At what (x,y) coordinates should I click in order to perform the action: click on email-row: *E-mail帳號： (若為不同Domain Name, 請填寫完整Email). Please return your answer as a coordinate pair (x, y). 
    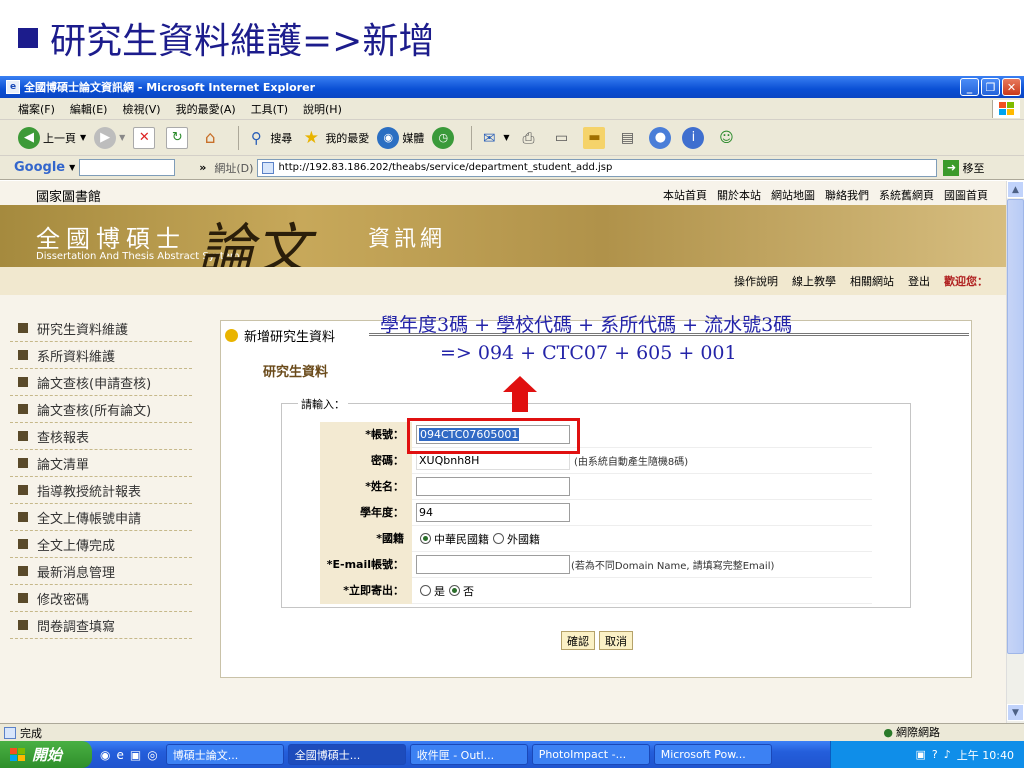
    Looking at the image, I should click on (596, 565).